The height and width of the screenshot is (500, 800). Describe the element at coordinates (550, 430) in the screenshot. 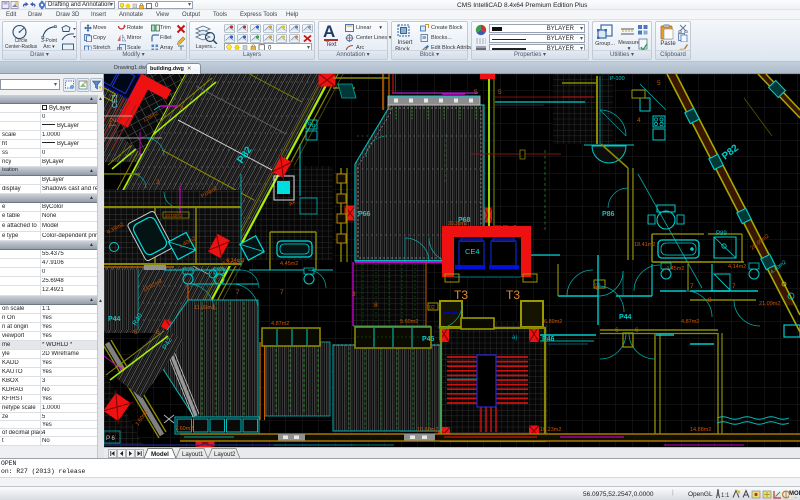

I see `svg-text: 16.23m2` at that location.